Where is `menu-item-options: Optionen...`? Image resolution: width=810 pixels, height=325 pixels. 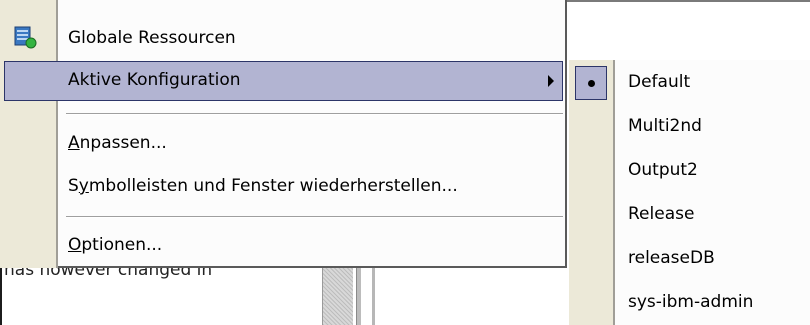
menu-item-options: Optionen... is located at coordinates (283, 246).